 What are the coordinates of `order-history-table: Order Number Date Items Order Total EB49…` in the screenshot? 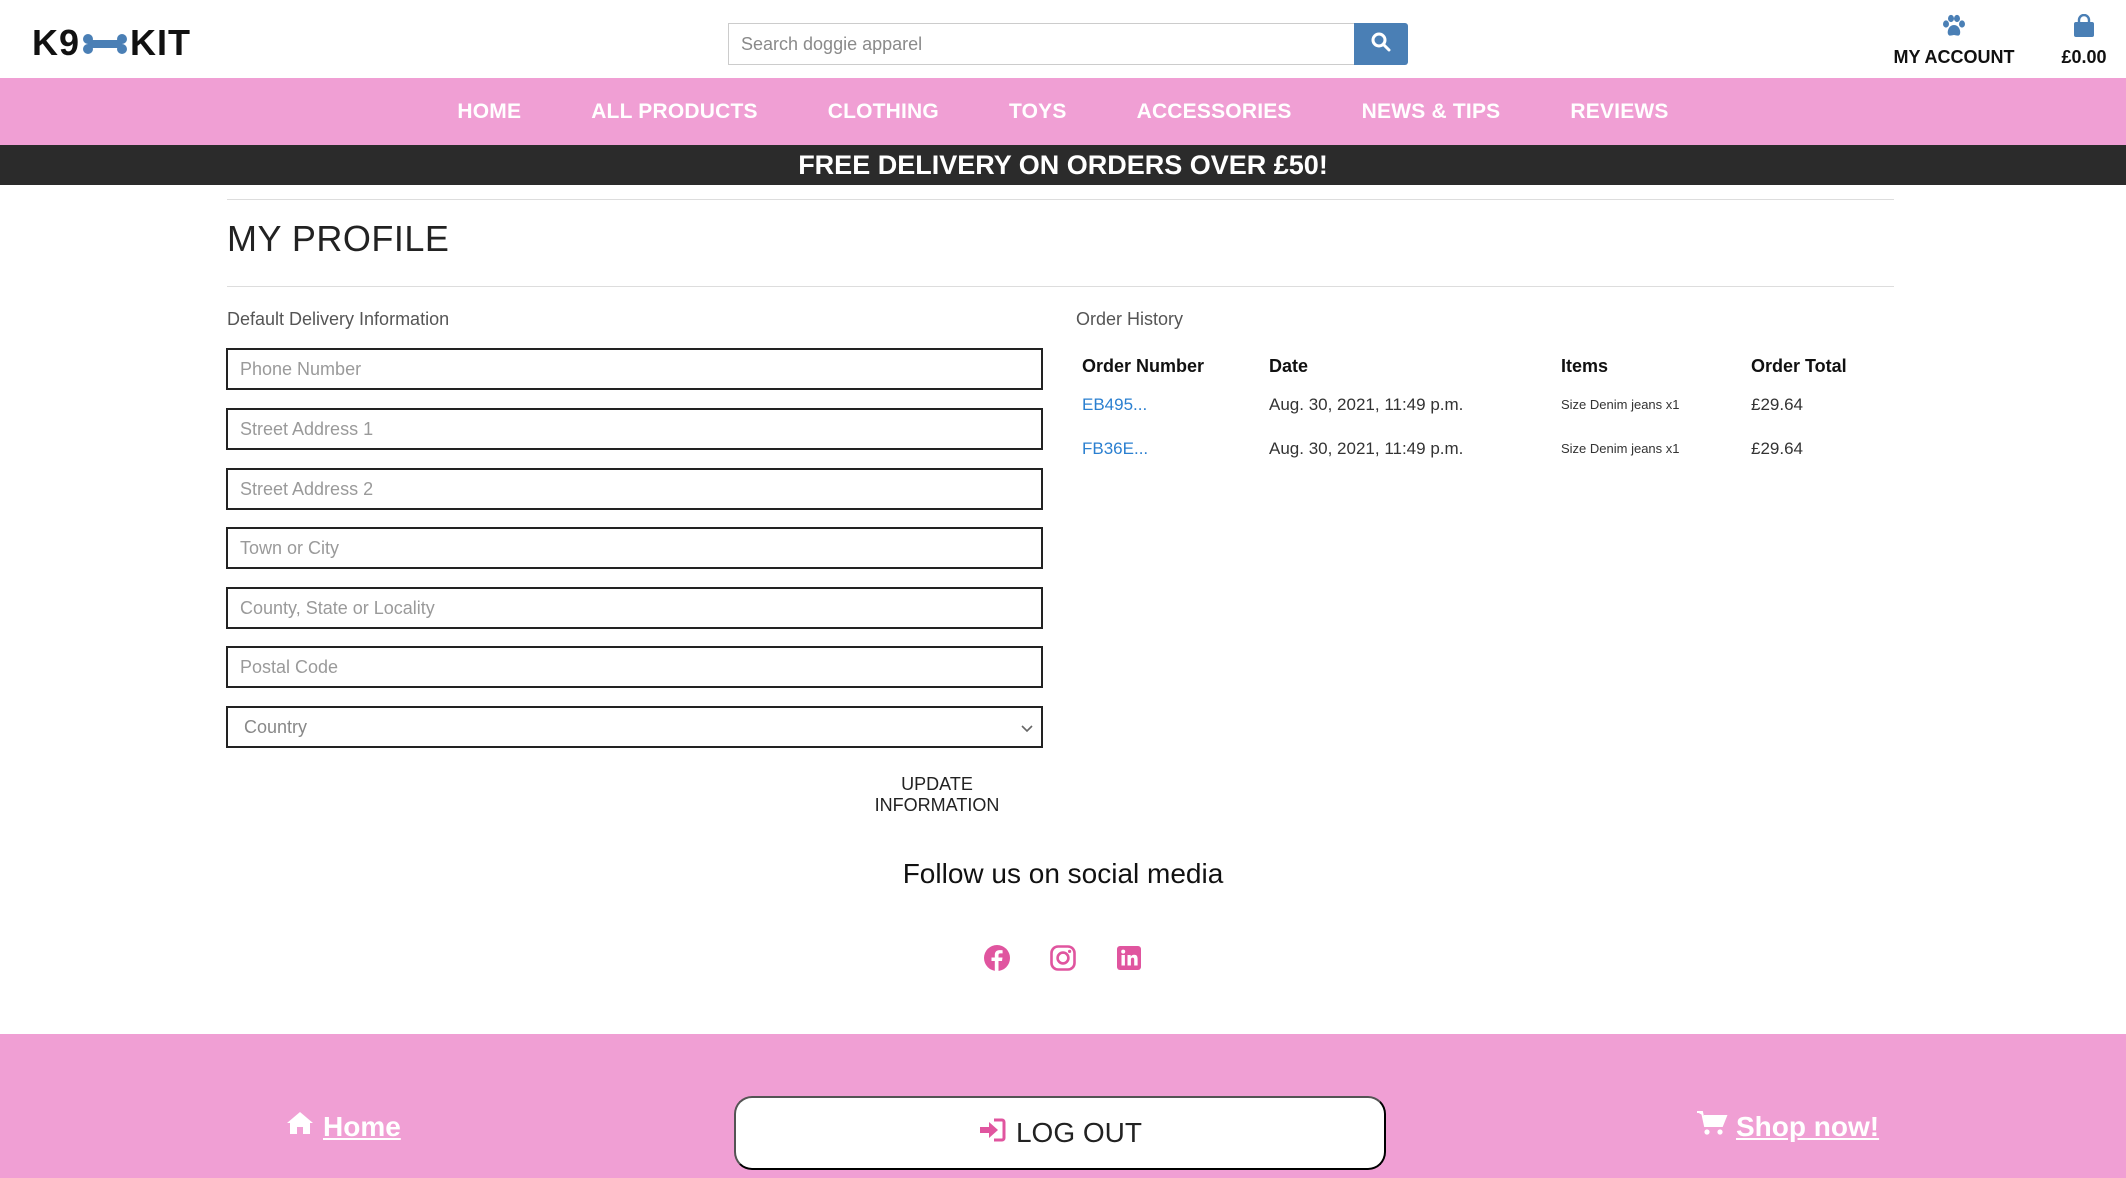 It's located at (1471, 411).